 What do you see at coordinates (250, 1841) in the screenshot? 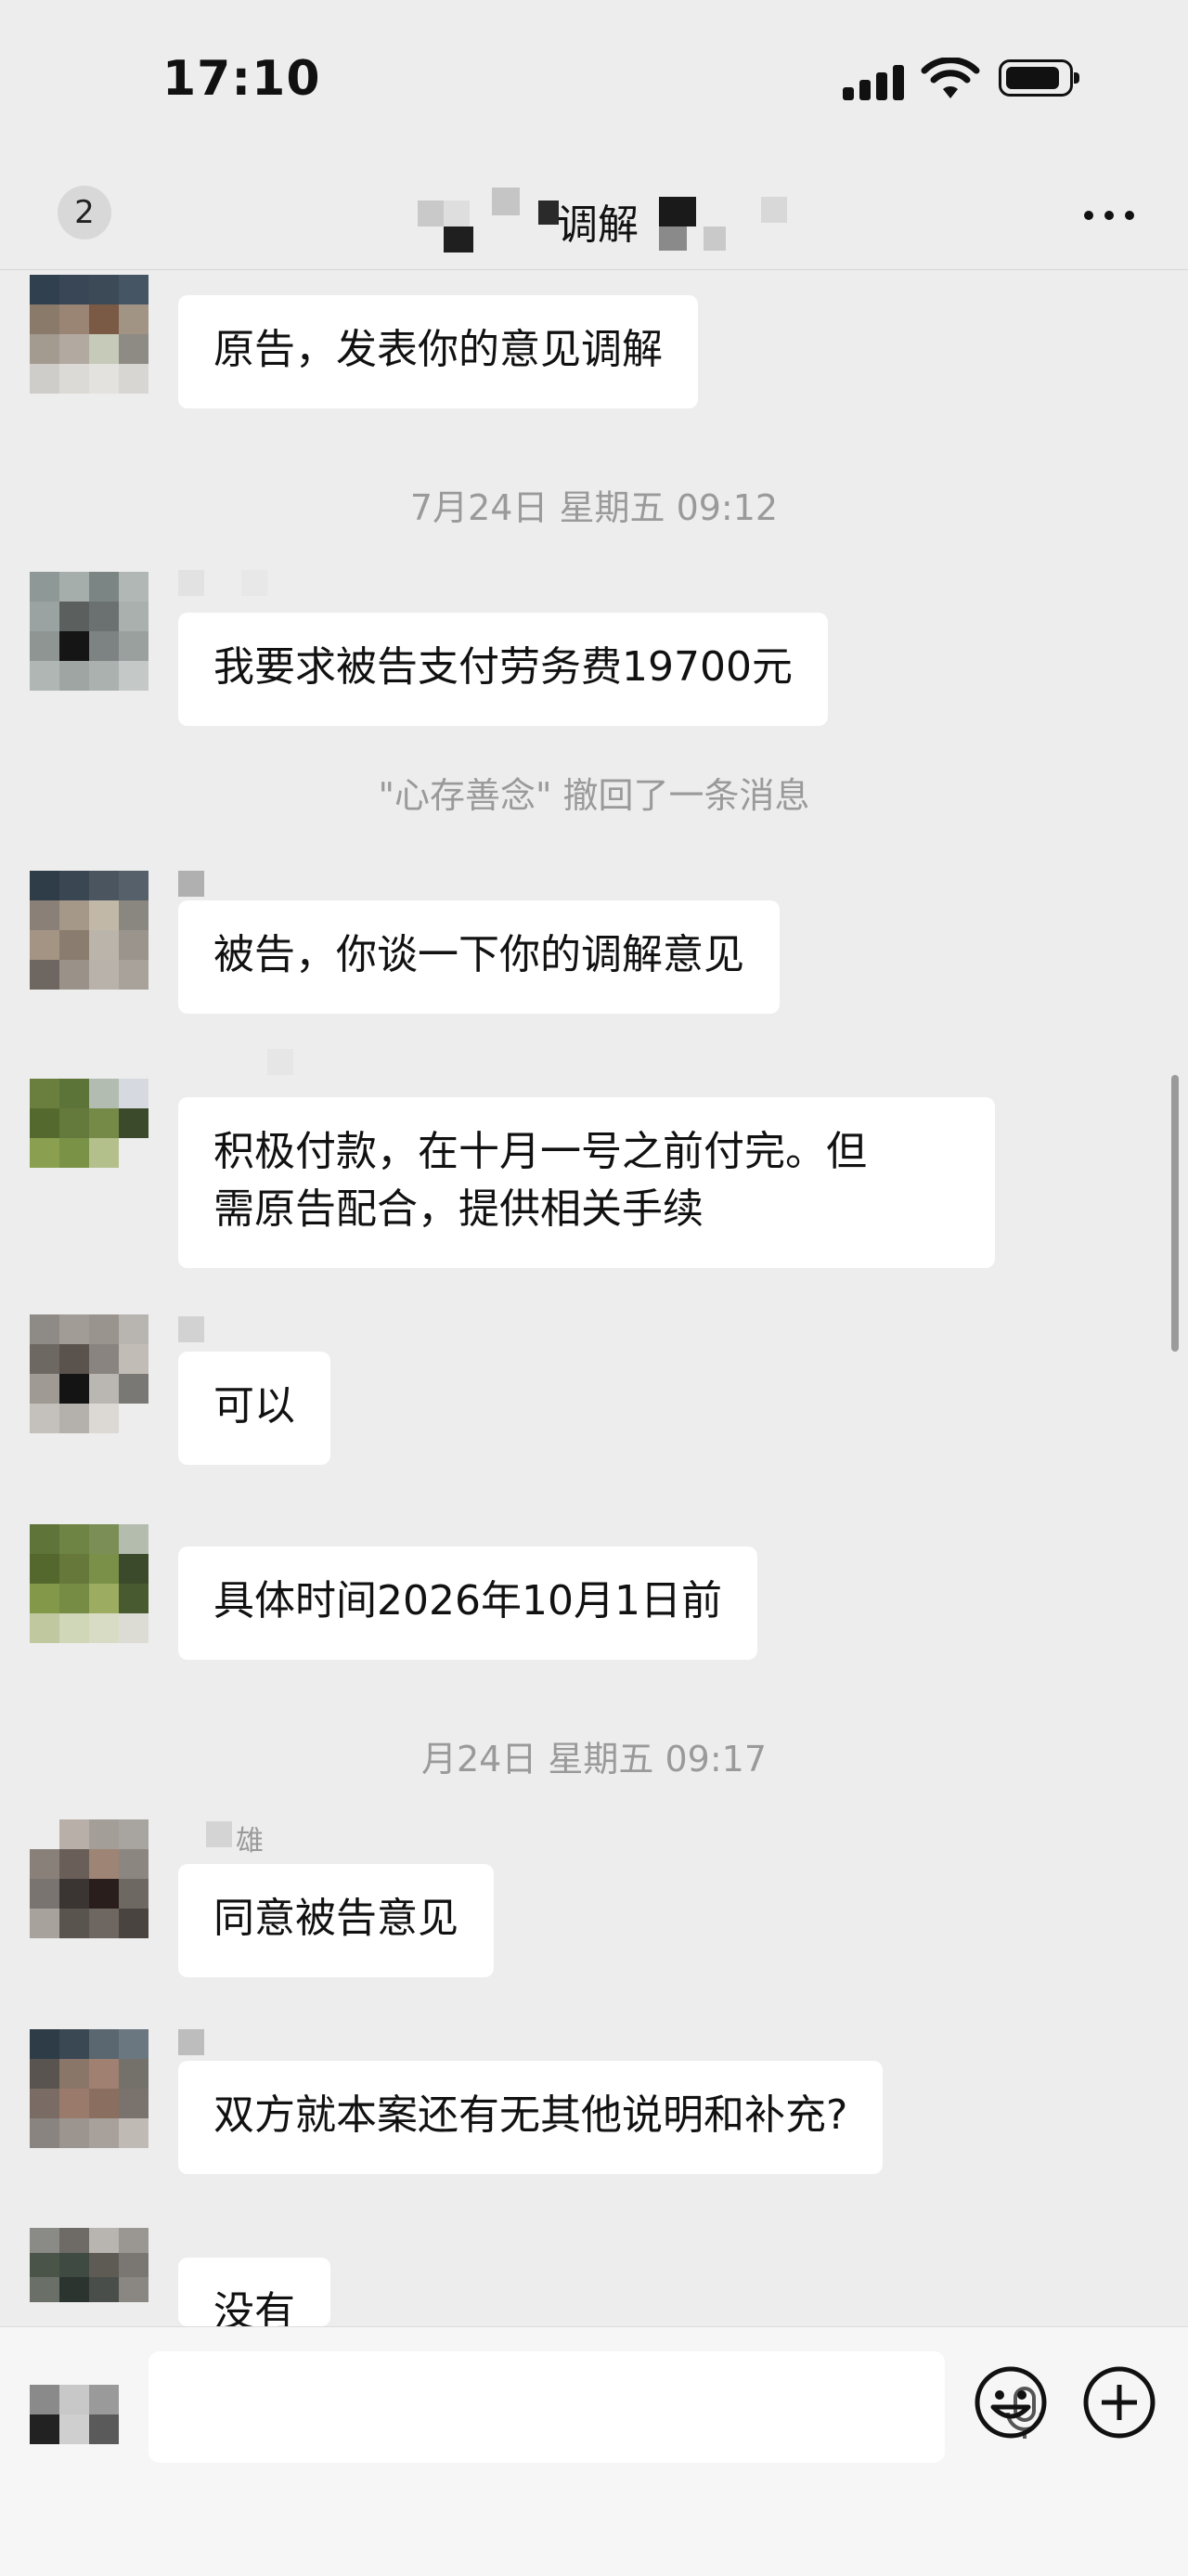
I see `sender-name-text: 雄` at bounding box center [250, 1841].